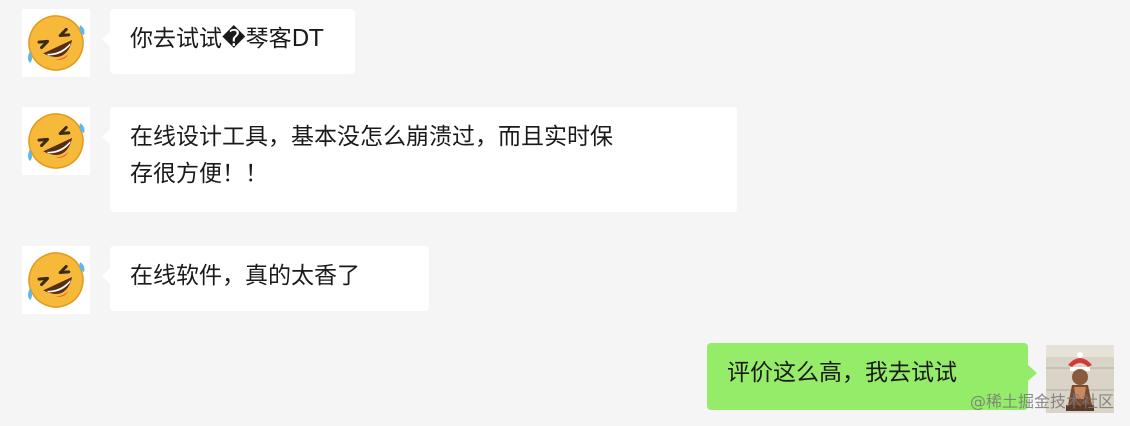 This screenshot has height=426, width=1130. I want to click on message-bubble: 你去试试�琴客DT, so click(228, 41).